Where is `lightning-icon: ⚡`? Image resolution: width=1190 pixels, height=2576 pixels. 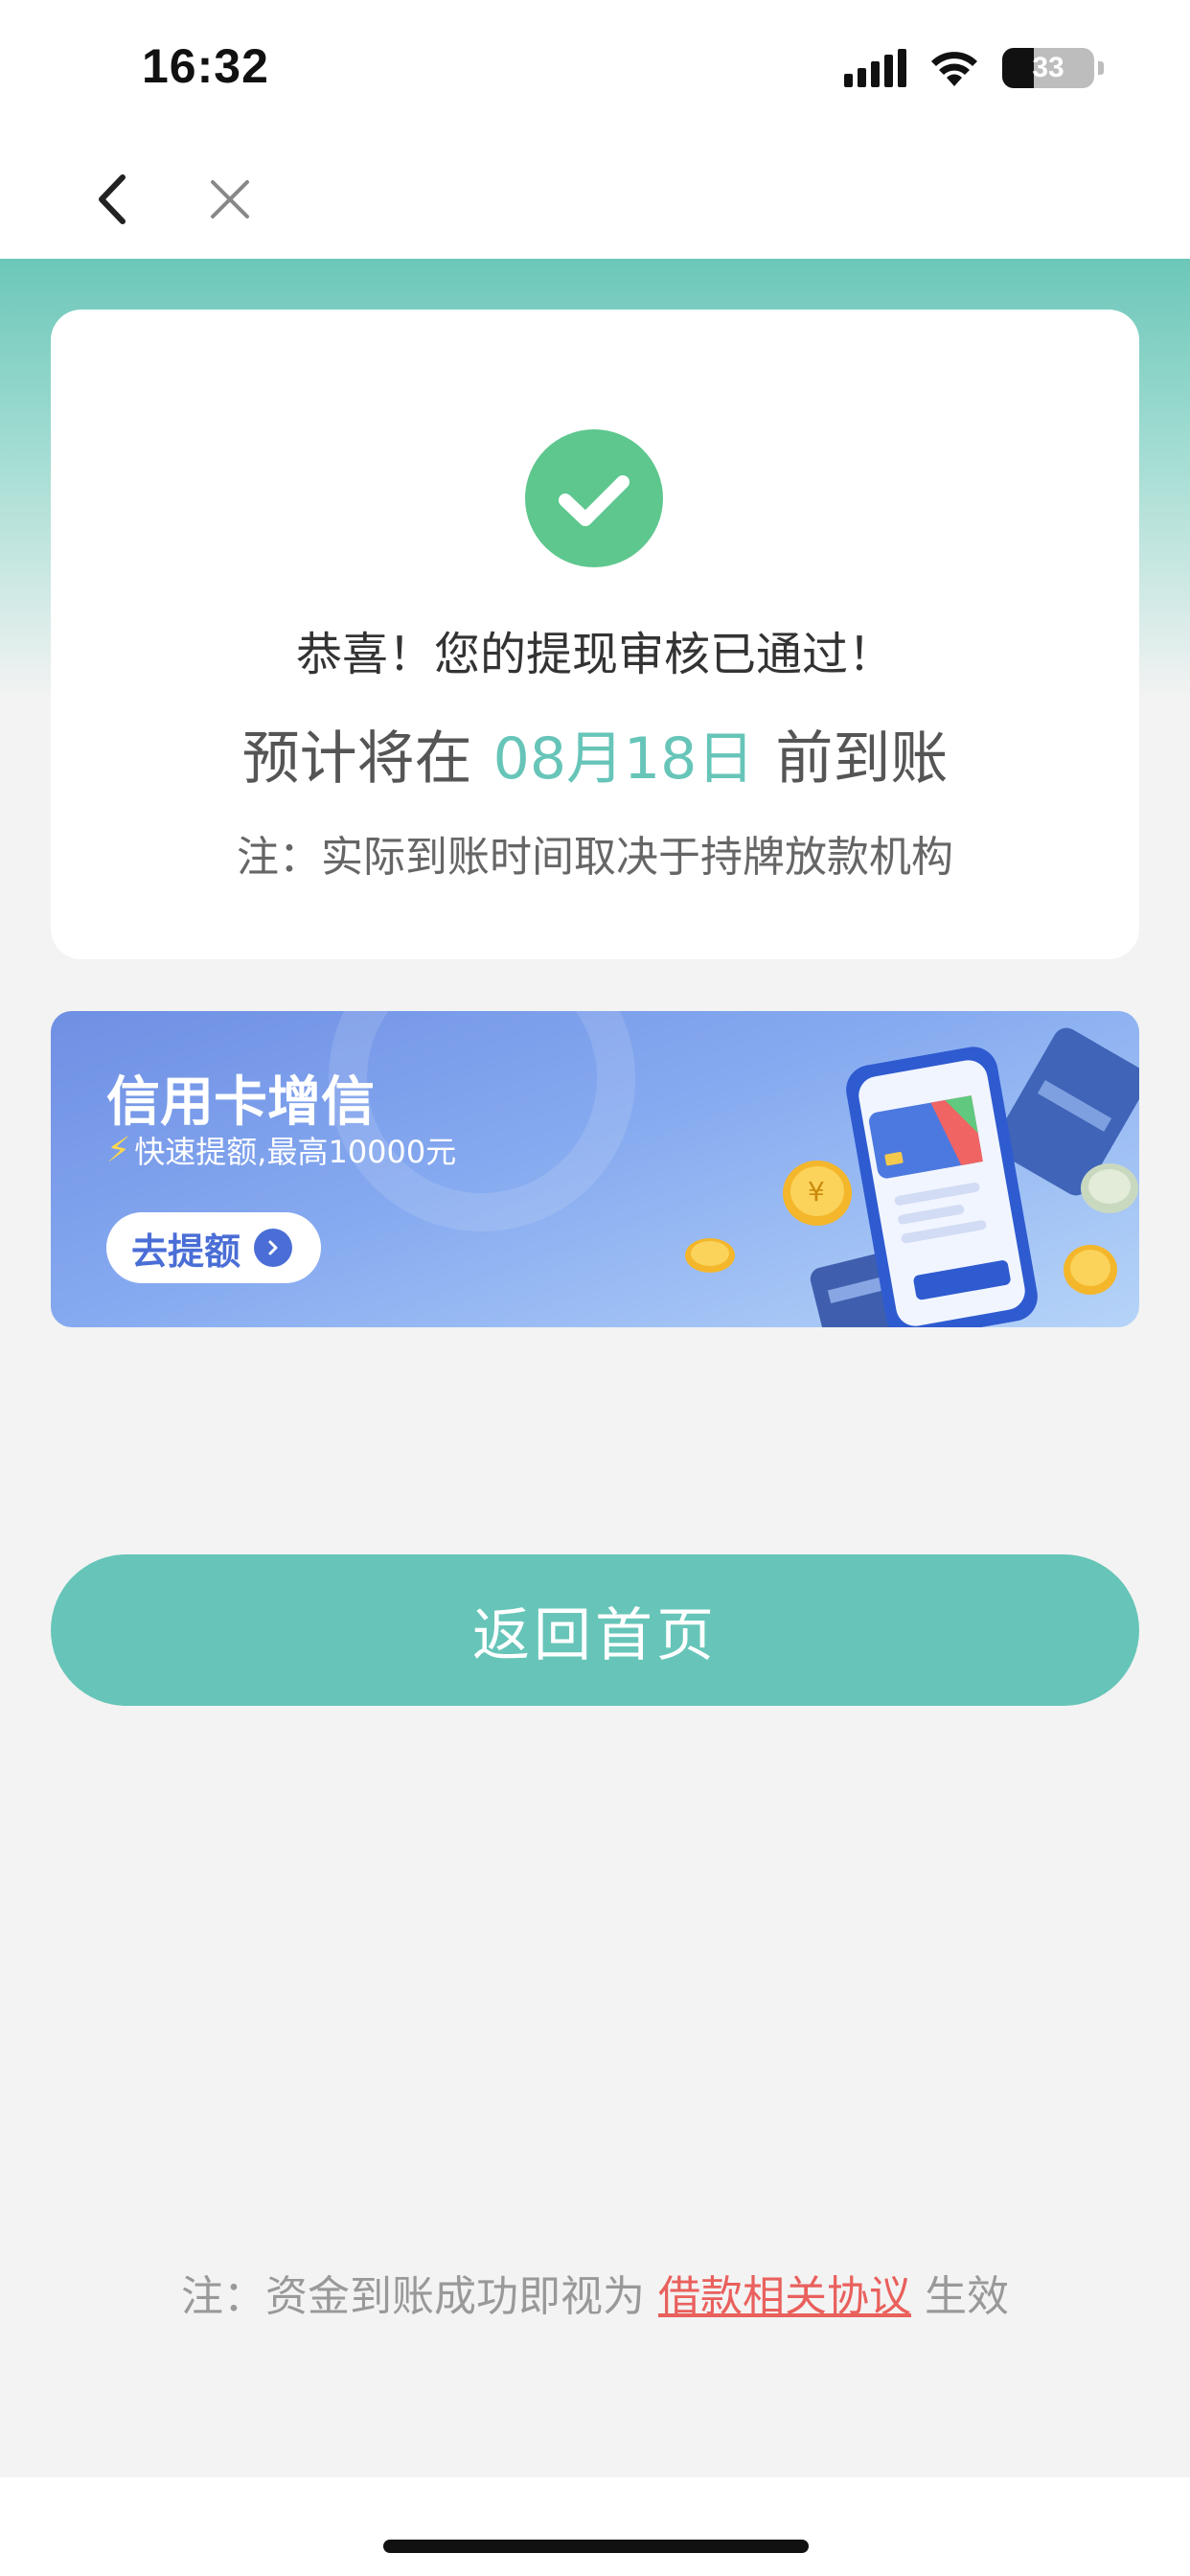 lightning-icon: ⚡ is located at coordinates (119, 1150).